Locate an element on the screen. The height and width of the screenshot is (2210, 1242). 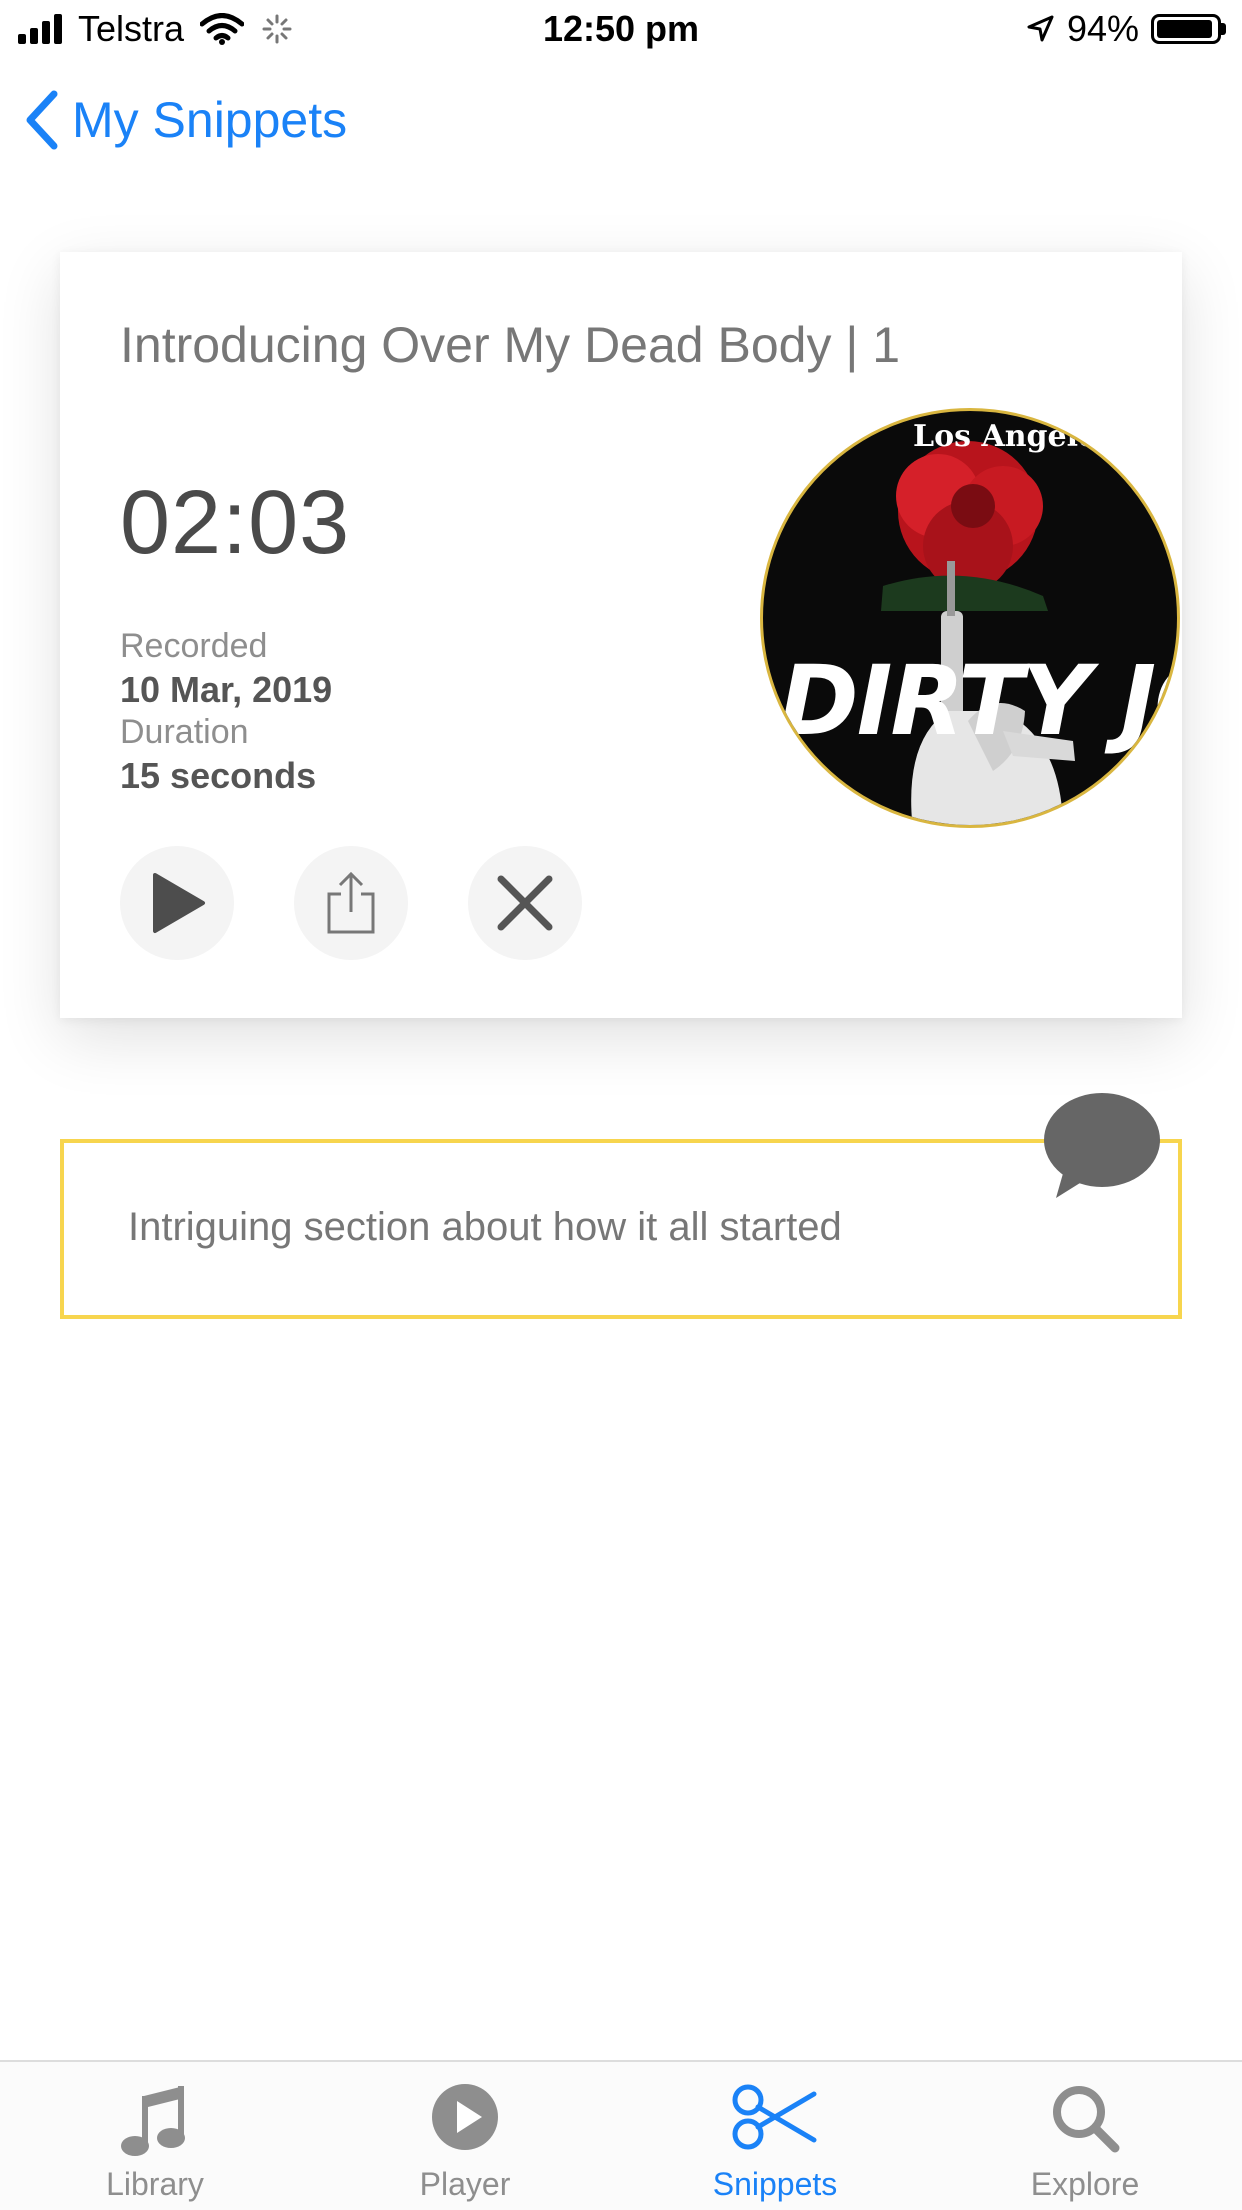
tab-snippets-label: Snippets is located at coordinates (775, 2184).